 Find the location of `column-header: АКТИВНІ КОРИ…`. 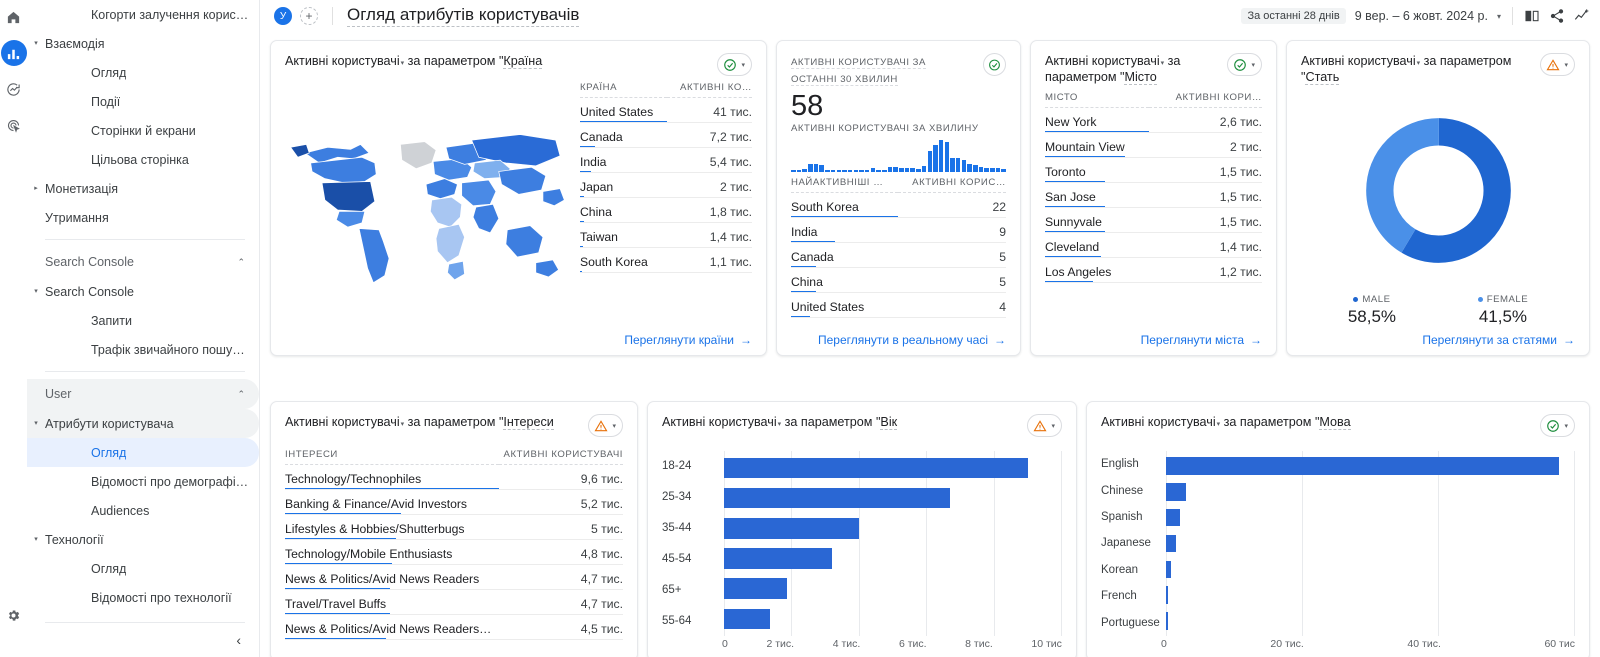

column-header: АКТИВНІ КОРИ… is located at coordinates (1205, 99).